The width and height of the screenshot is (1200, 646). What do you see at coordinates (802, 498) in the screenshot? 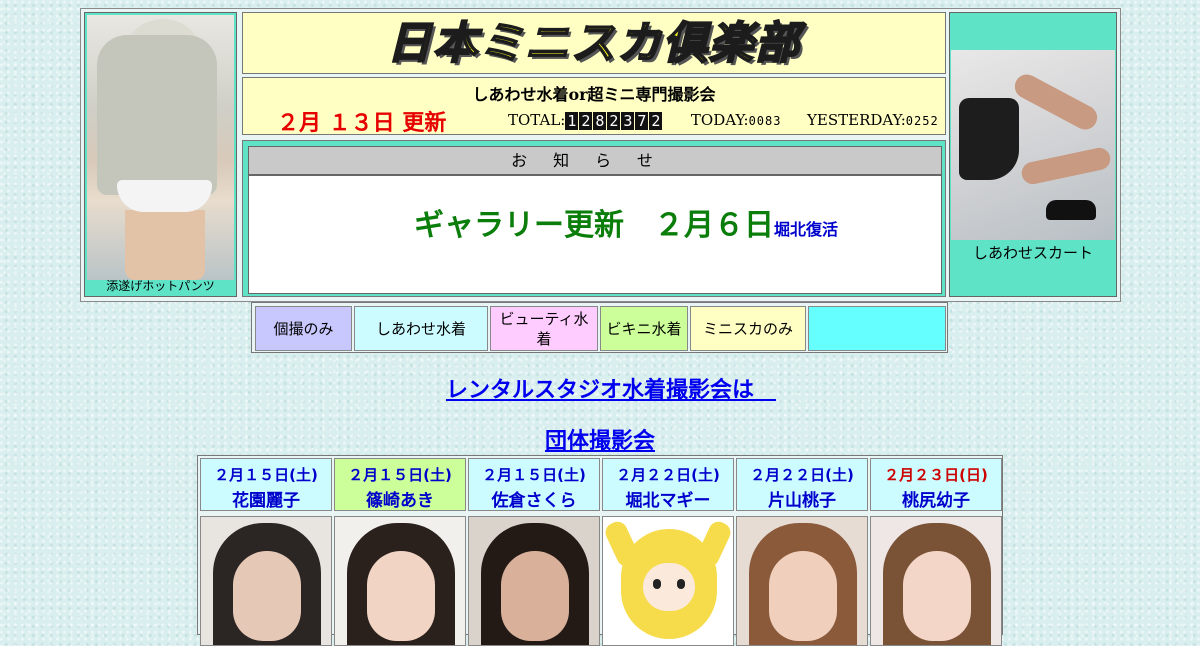
I see `model-name: 片山桃子` at bounding box center [802, 498].